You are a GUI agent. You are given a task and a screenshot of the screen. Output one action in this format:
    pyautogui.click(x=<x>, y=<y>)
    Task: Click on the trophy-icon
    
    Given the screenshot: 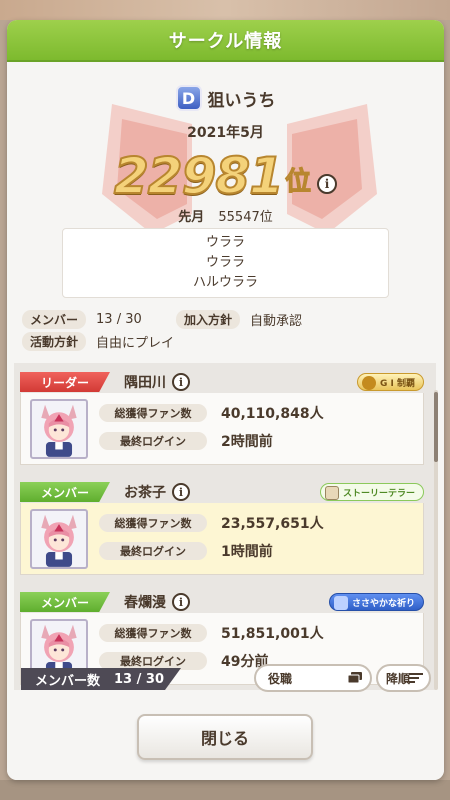 What is the action you would take?
    pyautogui.click(x=368, y=383)
    